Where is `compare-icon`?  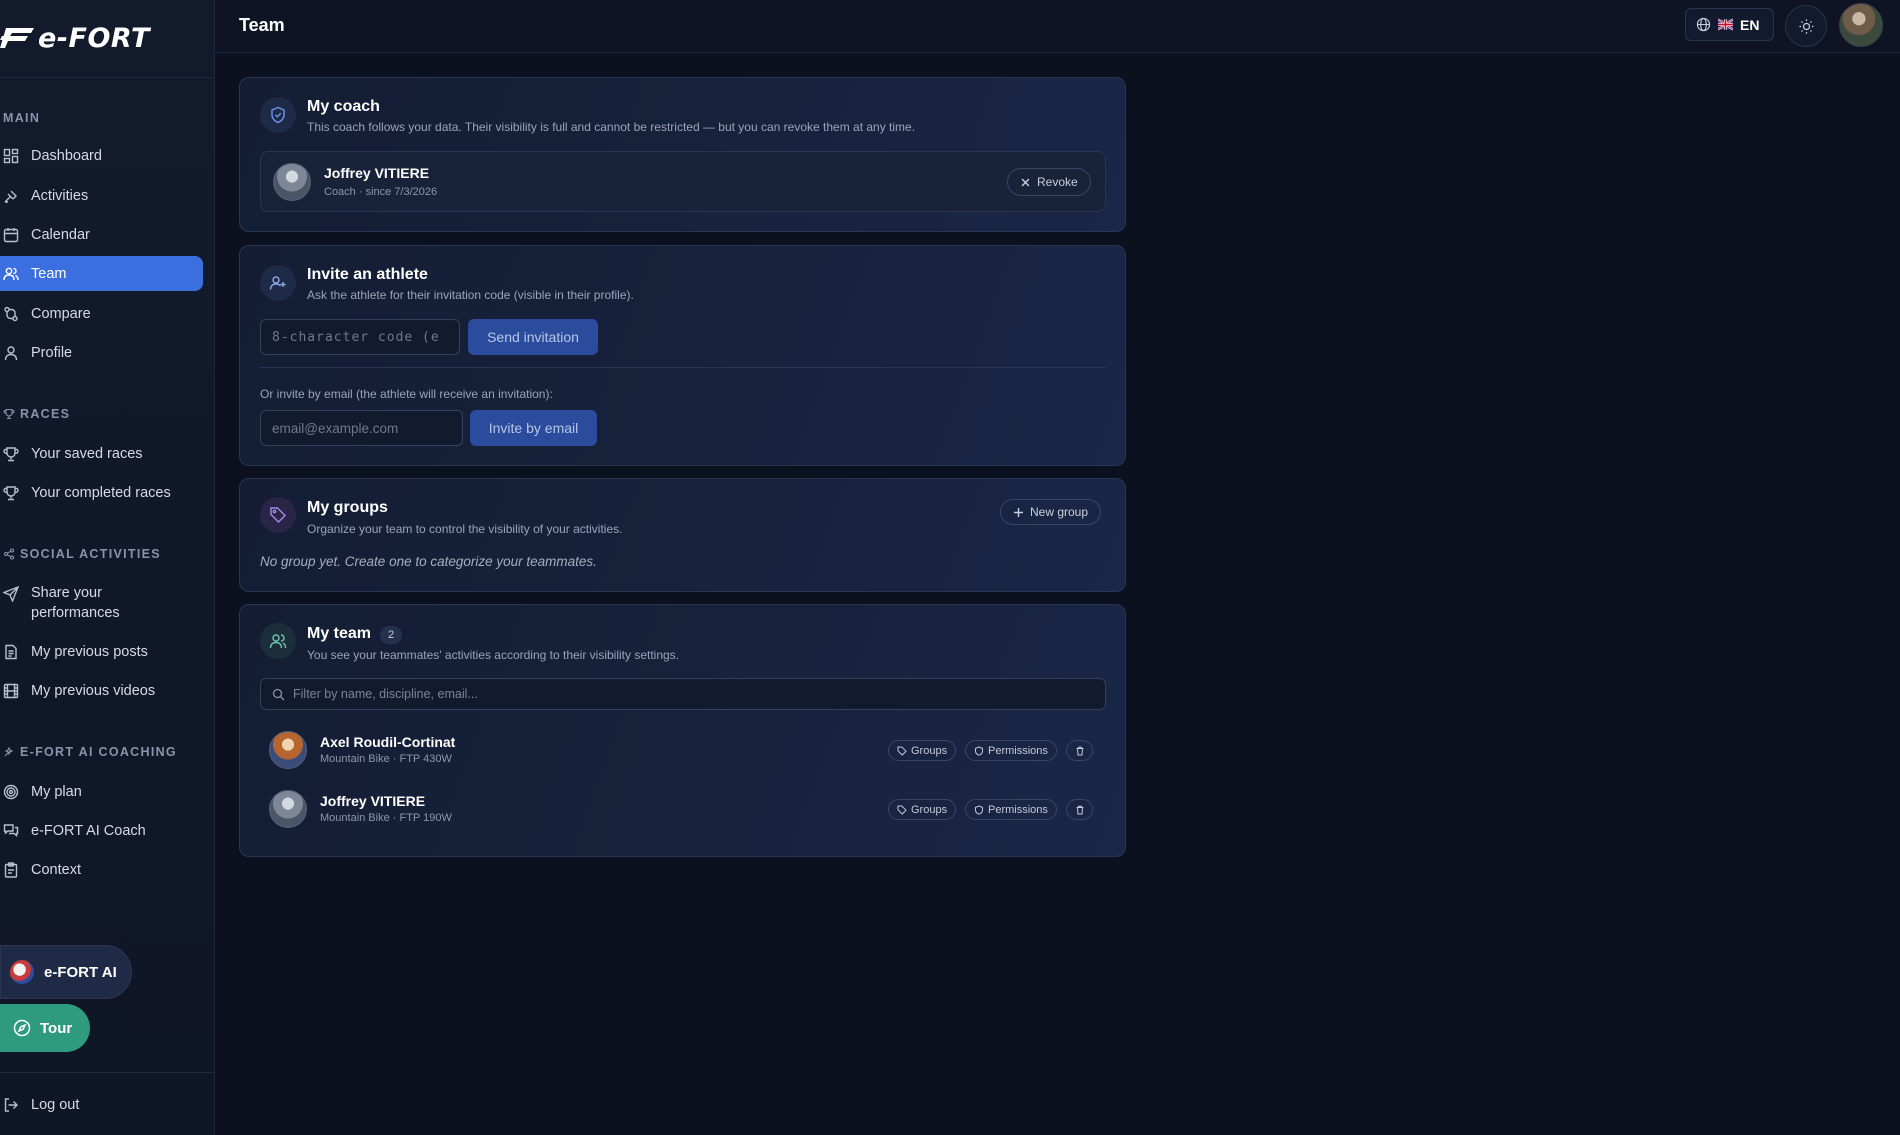
compare-icon is located at coordinates (11, 313).